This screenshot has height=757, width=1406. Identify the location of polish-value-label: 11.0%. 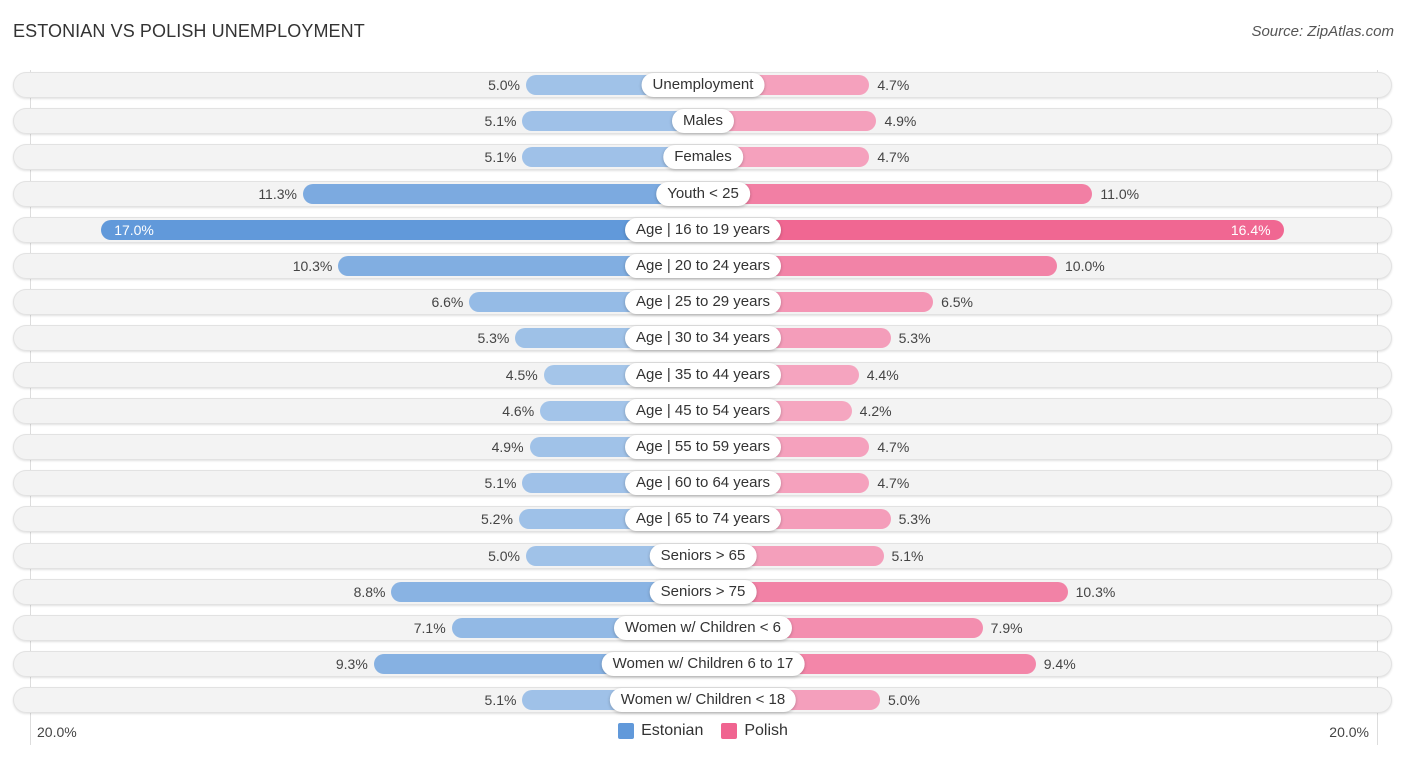
(1120, 193).